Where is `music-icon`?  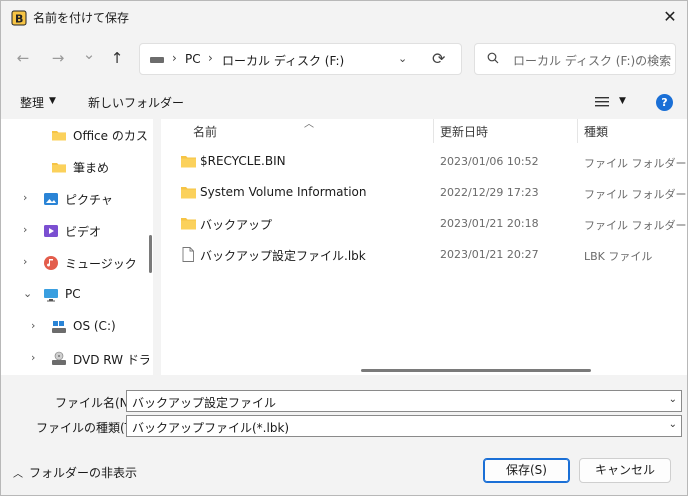
music-icon is located at coordinates (51, 263).